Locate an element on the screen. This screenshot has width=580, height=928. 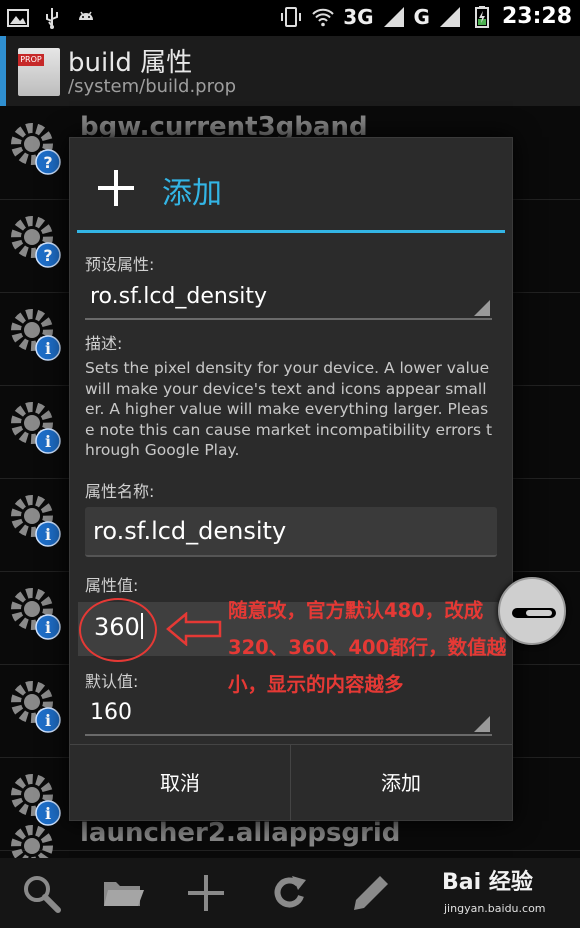
prop-file-icon: PROP is located at coordinates (39, 72).